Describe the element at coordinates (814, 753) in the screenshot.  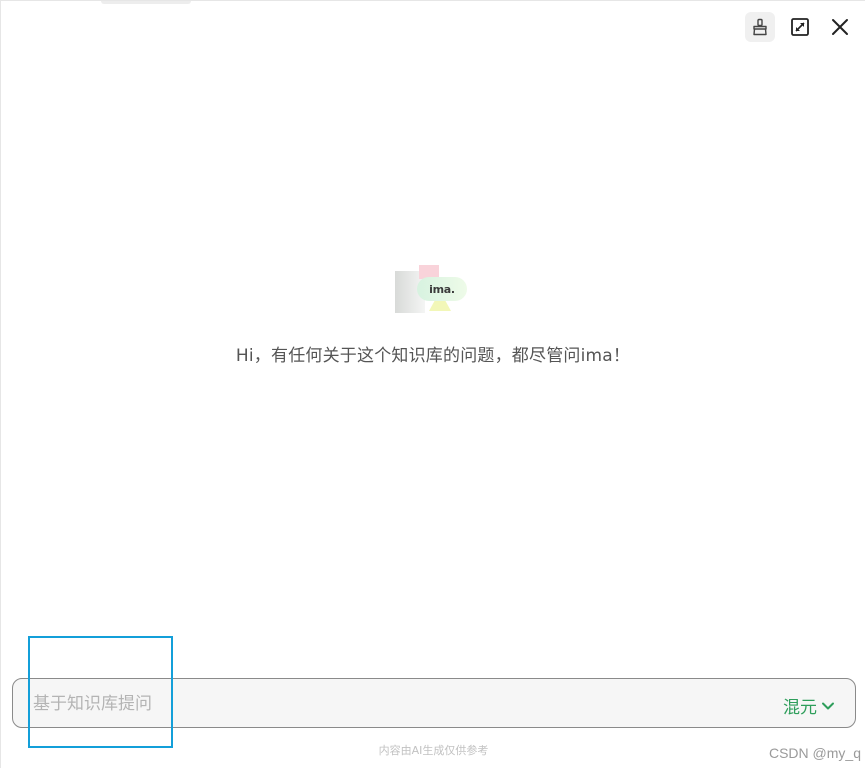
I see `csdn-watermark: CSDN @my_q` at that location.